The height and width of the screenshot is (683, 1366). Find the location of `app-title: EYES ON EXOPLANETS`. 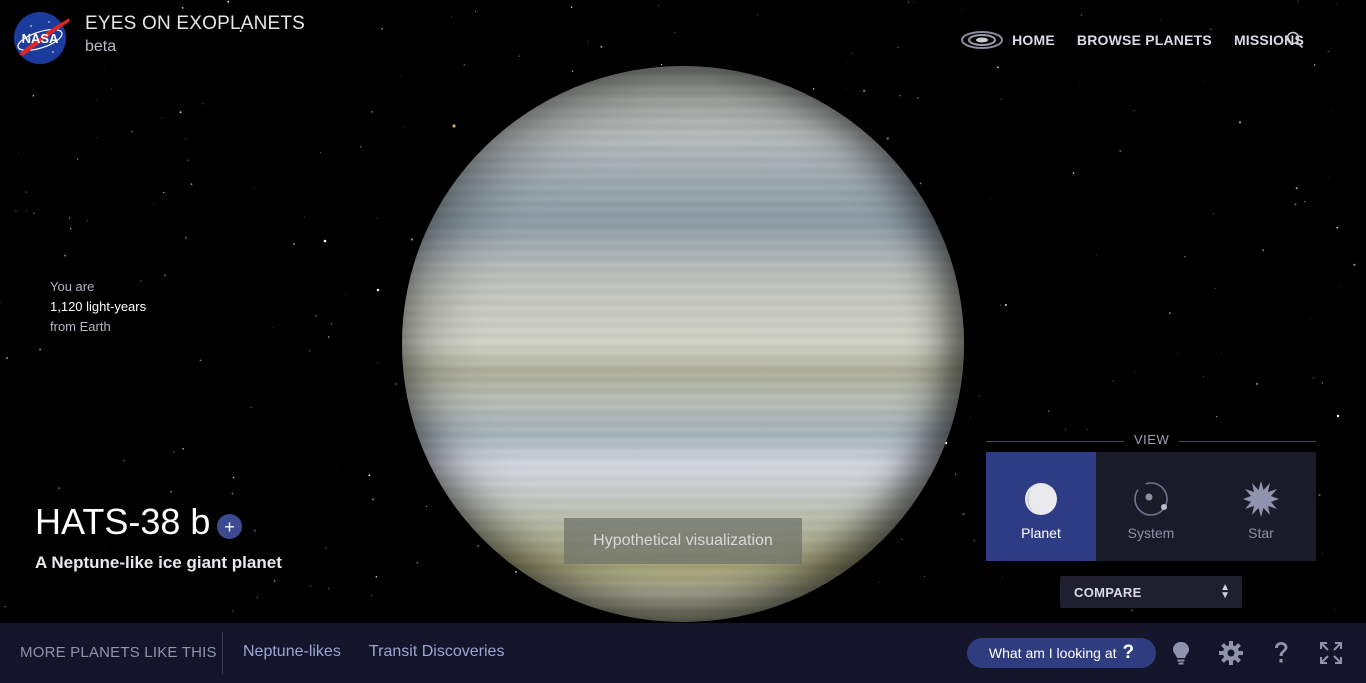

app-title: EYES ON EXOPLANETS is located at coordinates (195, 23).